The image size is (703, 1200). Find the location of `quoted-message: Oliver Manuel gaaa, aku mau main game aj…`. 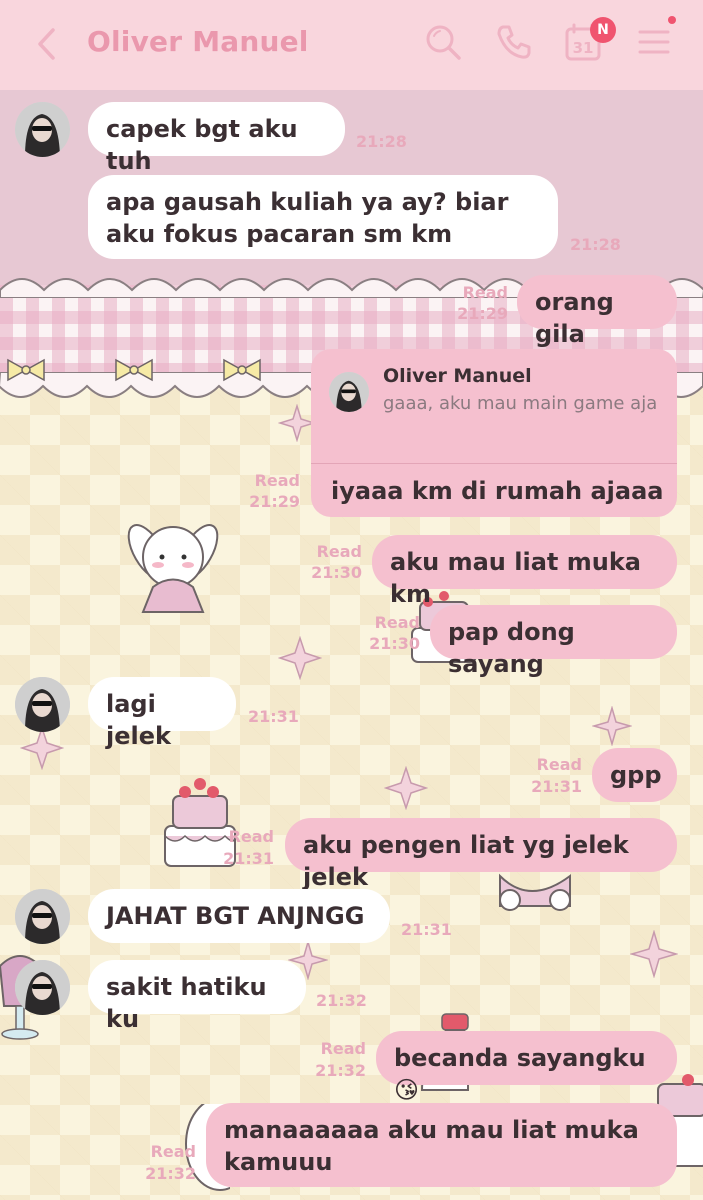

quoted-message: Oliver Manuel gaaa, aku mau main game aj… is located at coordinates (494, 406).